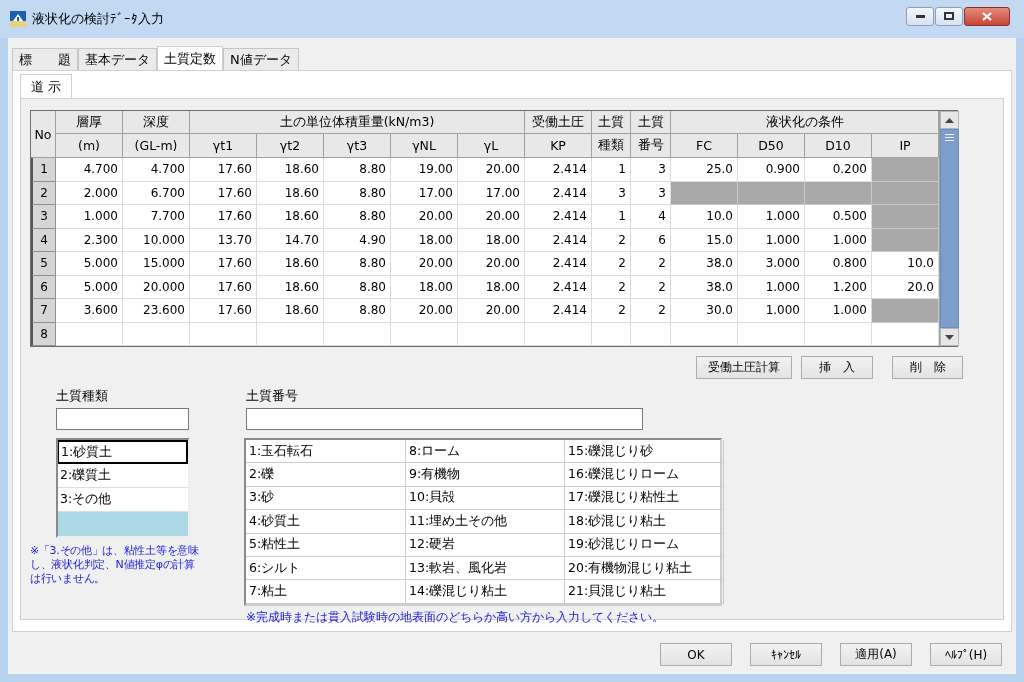  What do you see at coordinates (123, 476) in the screenshot?
I see `list-item: 2:礫質土` at bounding box center [123, 476].